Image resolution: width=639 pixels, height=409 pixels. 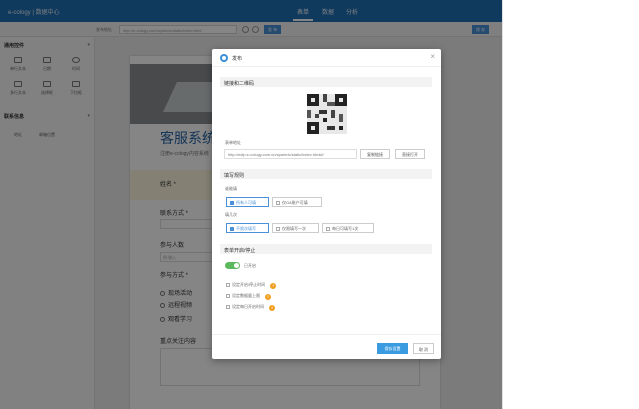 I want to click on check-open-time: 设定开启/停止时间?, so click(x=251, y=285).